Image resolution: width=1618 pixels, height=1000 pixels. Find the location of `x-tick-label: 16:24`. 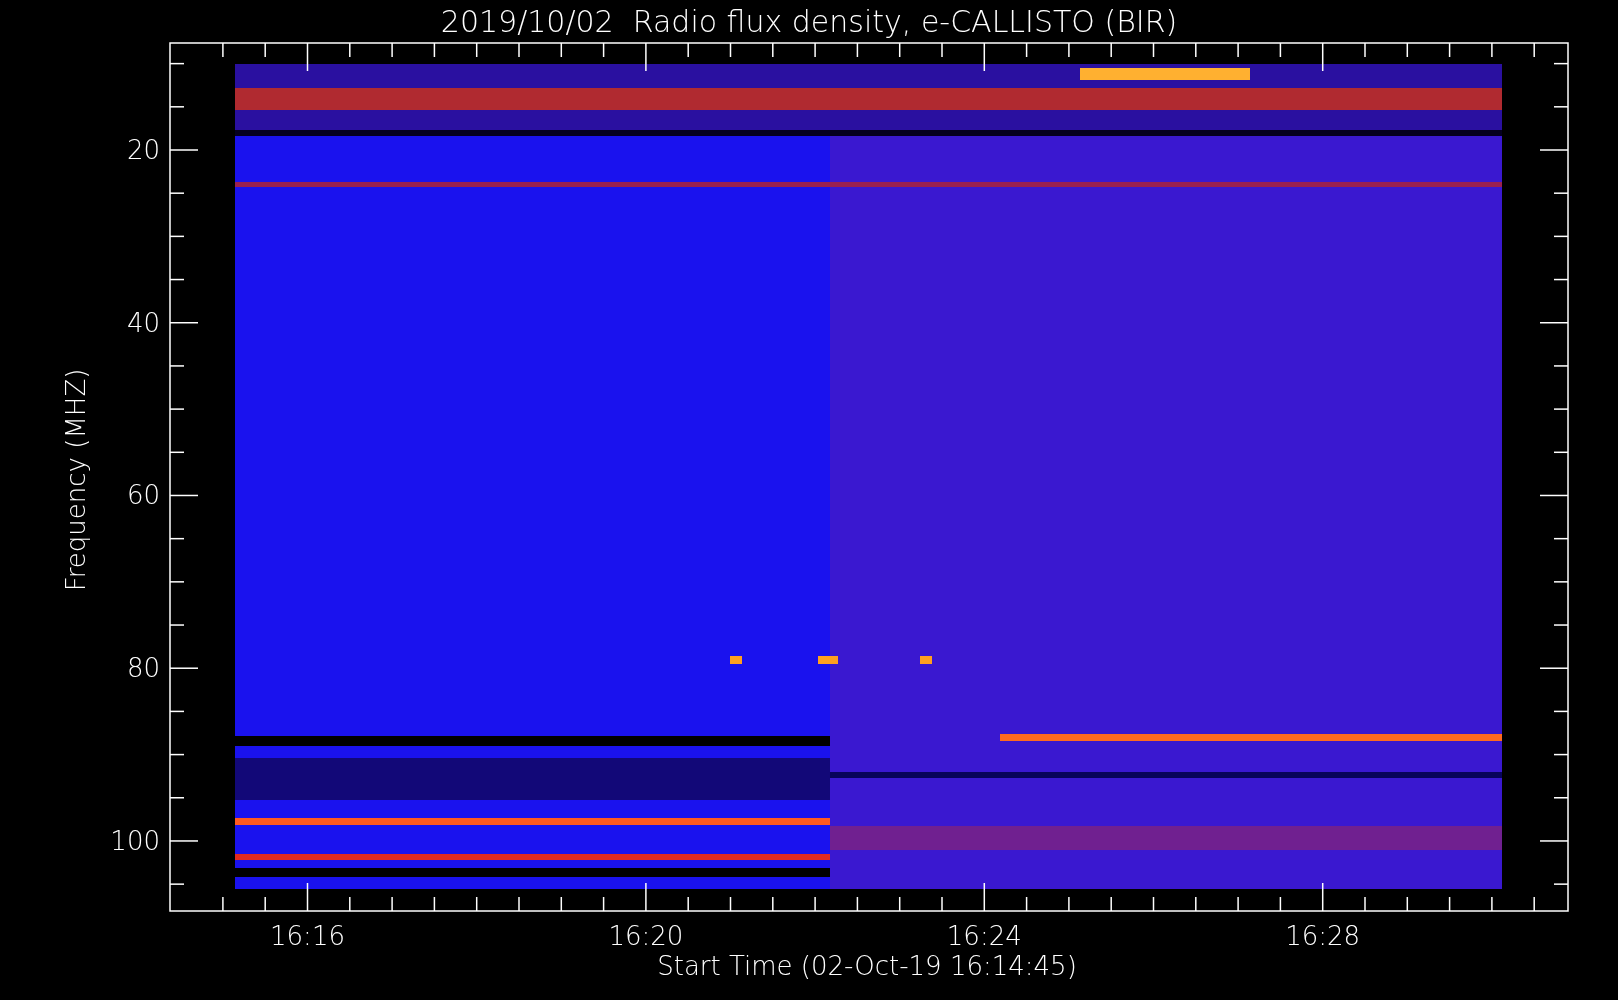

x-tick-label: 16:24 is located at coordinates (984, 936).